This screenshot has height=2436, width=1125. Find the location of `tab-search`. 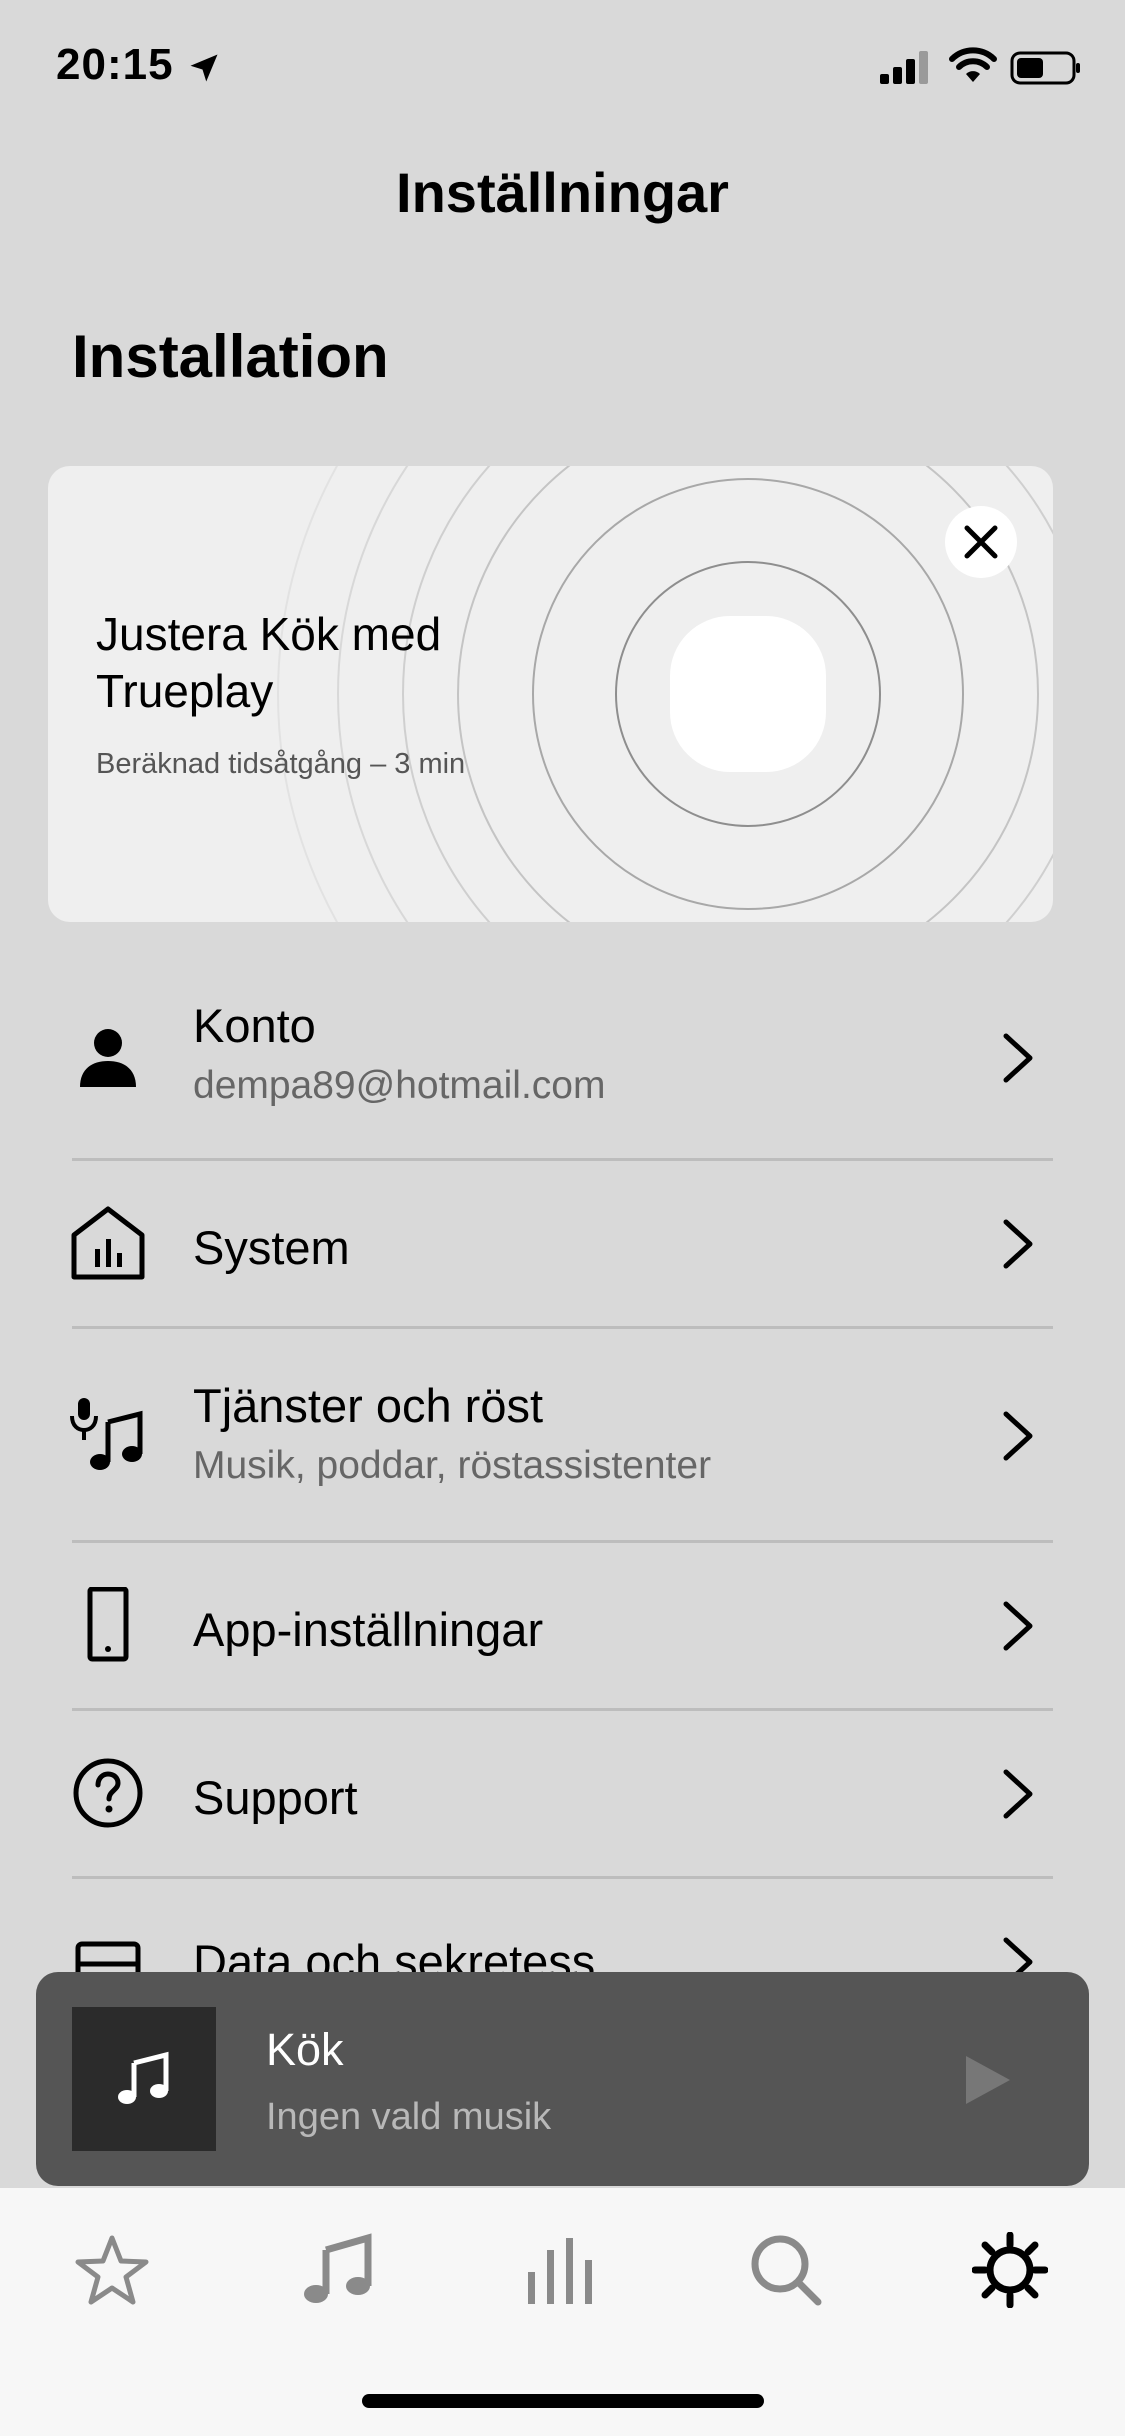

tab-search is located at coordinates (786, 2270).